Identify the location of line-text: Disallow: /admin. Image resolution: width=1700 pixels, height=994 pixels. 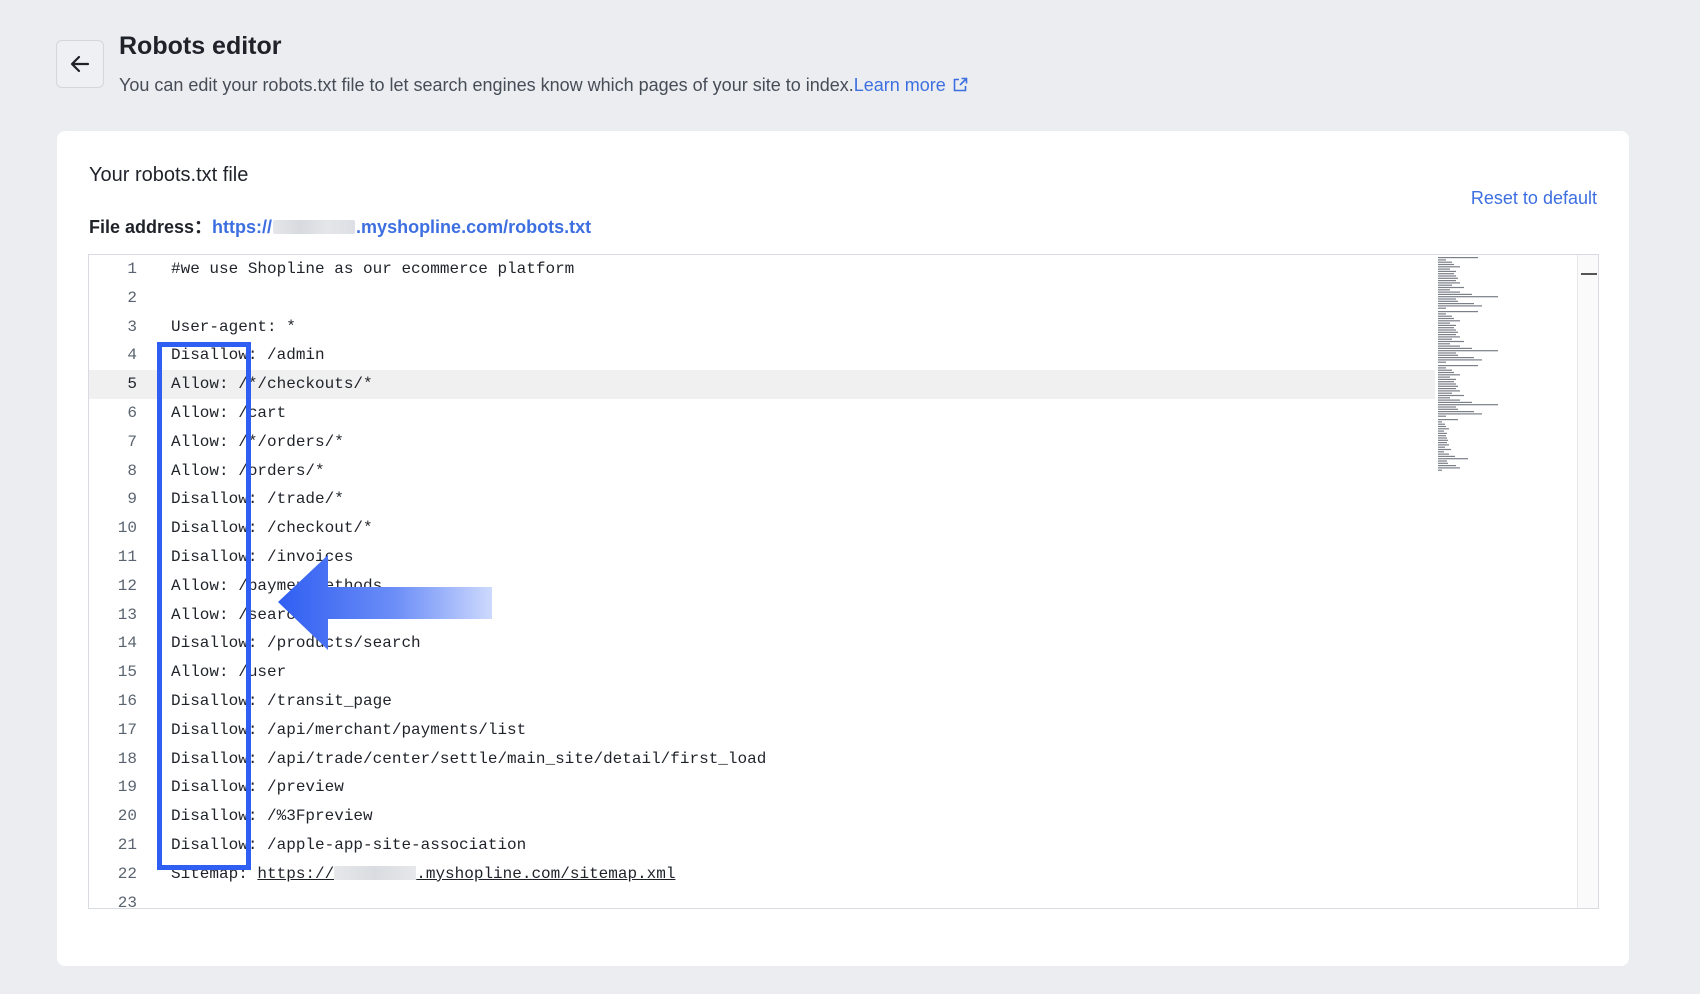
(248, 355).